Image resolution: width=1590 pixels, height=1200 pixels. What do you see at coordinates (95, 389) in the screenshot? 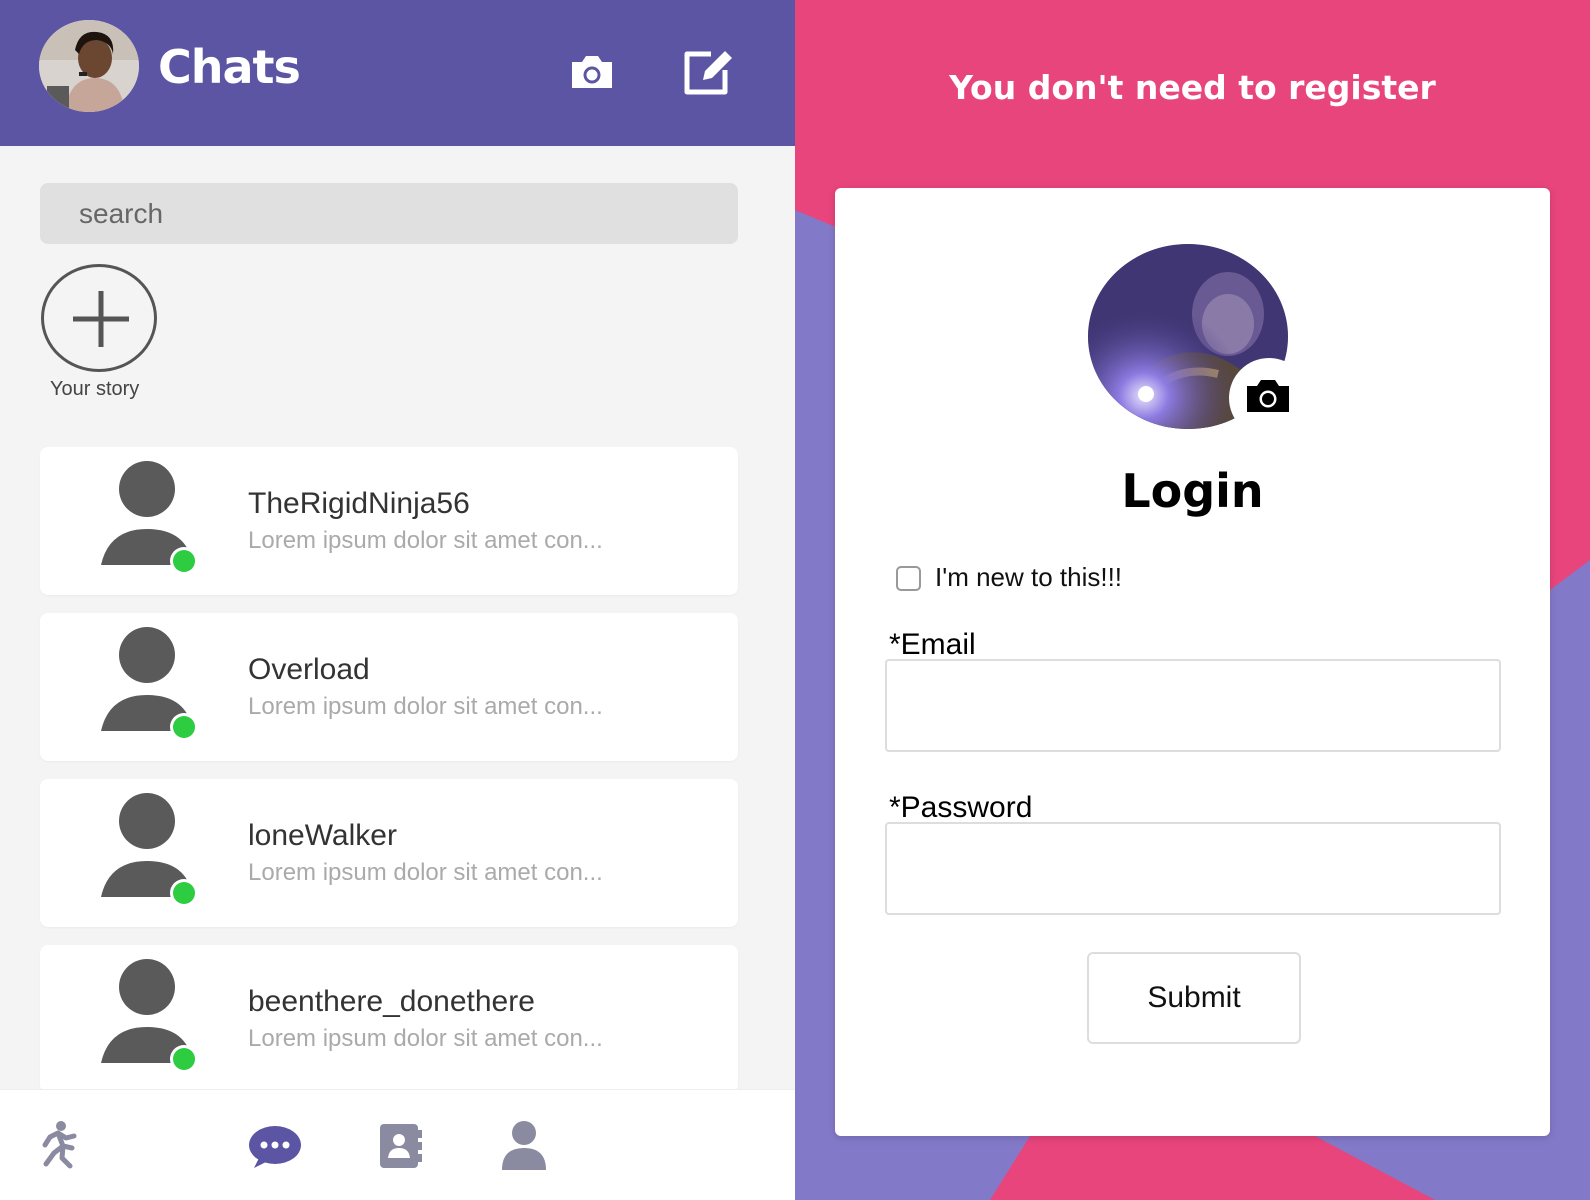
I see `story-label: Your story` at bounding box center [95, 389].